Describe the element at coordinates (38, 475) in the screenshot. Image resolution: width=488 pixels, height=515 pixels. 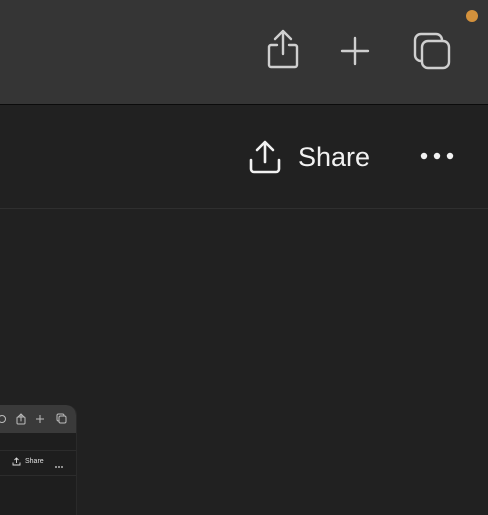
I see `thumbnail-divider-bottom` at that location.